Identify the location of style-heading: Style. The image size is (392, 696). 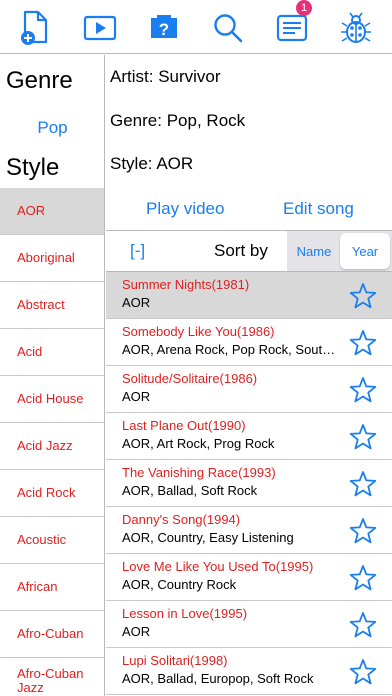
(33, 167).